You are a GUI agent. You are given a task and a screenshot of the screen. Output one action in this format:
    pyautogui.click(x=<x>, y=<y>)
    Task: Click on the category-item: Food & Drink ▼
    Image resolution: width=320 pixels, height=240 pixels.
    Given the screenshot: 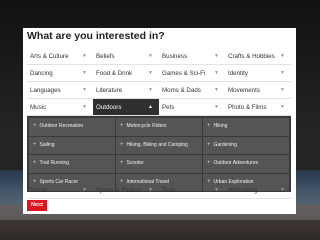 What is the action you would take?
    pyautogui.click(x=126, y=73)
    